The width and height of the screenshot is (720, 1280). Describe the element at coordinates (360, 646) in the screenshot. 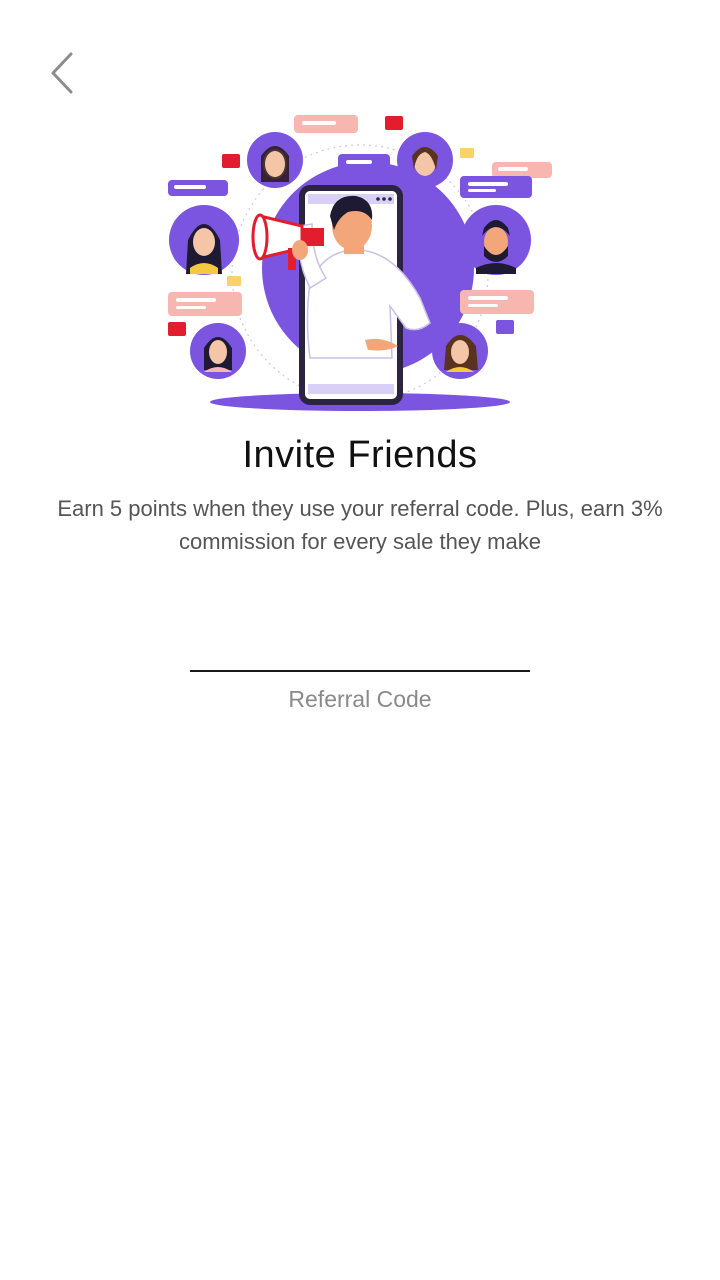

I see `referral-code-input` at that location.